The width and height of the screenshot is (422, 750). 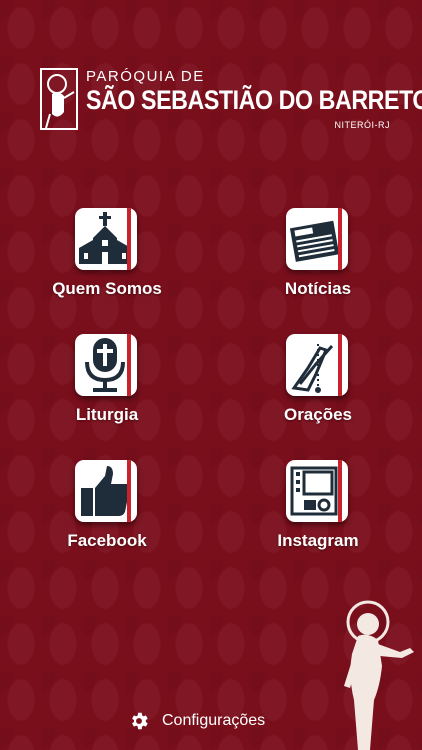 What do you see at coordinates (317, 491) in the screenshot?
I see `film-photo-icon` at bounding box center [317, 491].